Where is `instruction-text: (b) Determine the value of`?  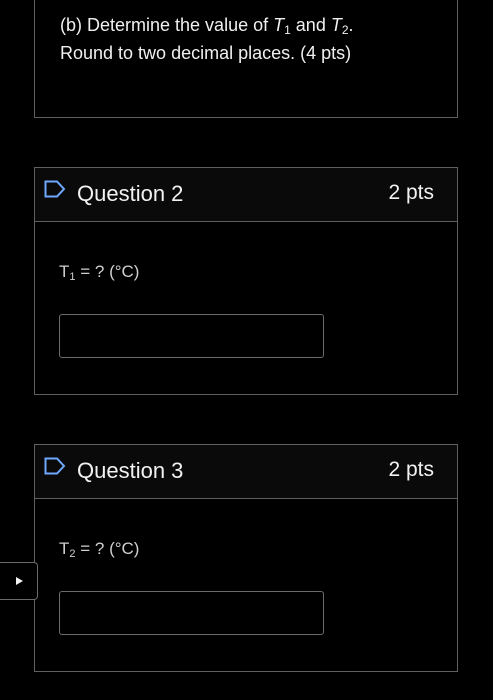 instruction-text: (b) Determine the value of is located at coordinates (167, 25).